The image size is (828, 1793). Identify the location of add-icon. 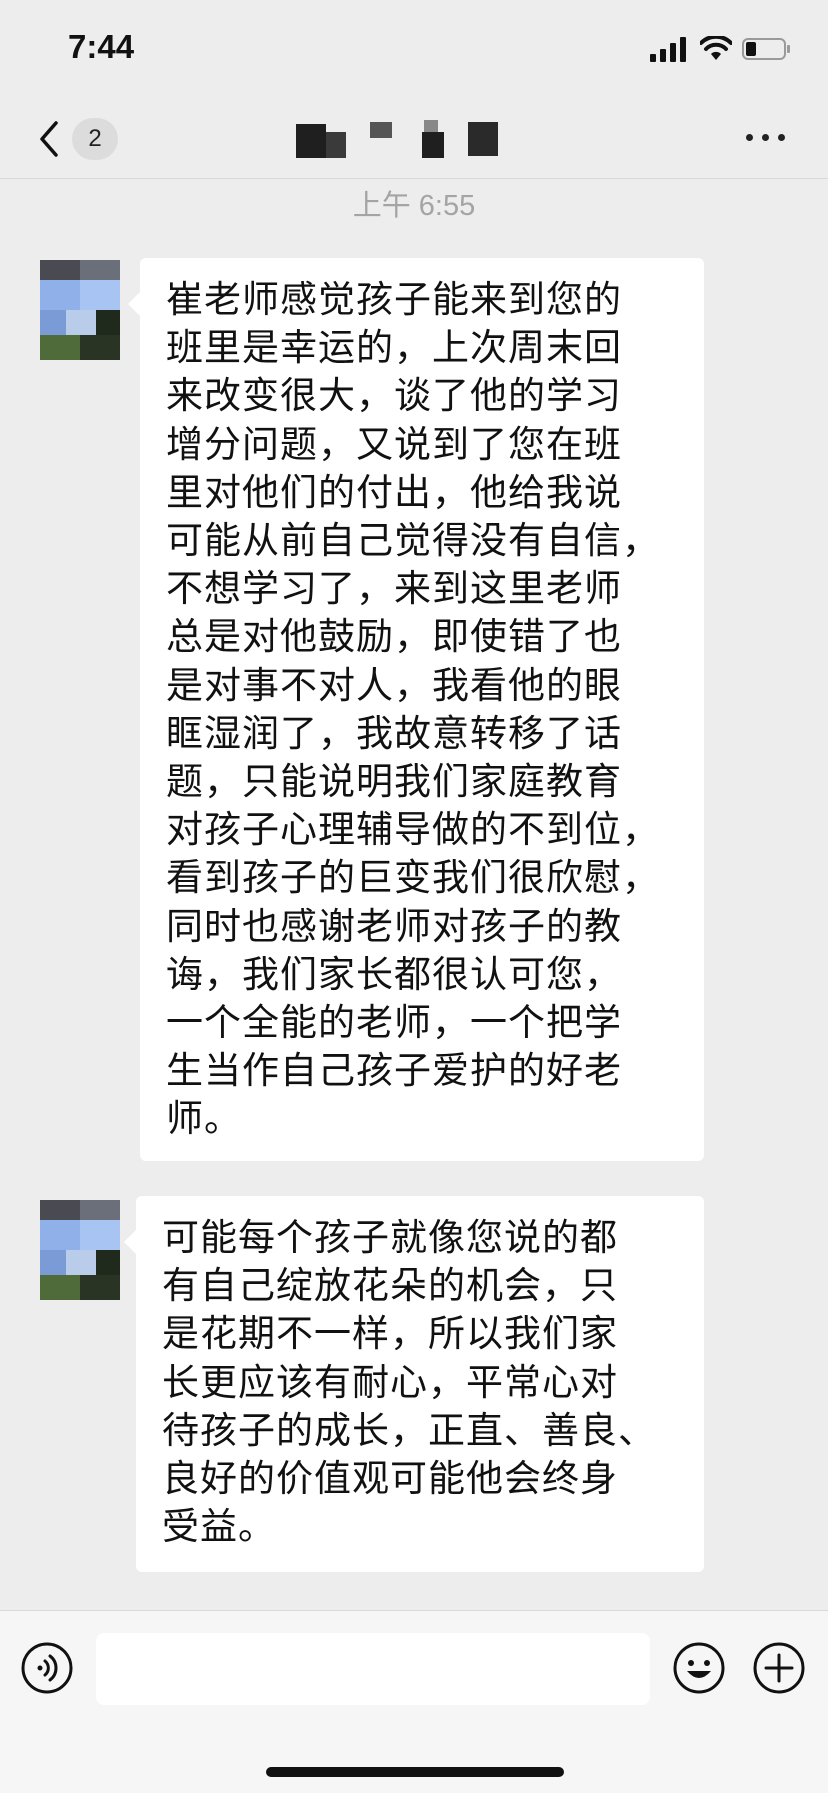
(779, 1668).